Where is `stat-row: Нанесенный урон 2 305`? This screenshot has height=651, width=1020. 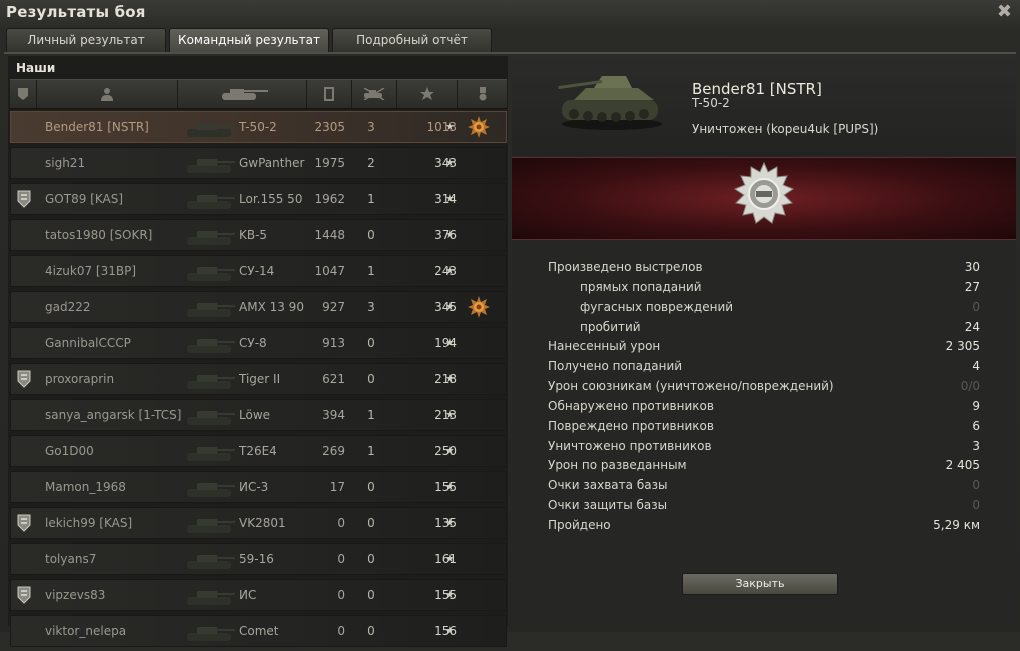 stat-row: Нанесенный урон 2 305 is located at coordinates (764, 349).